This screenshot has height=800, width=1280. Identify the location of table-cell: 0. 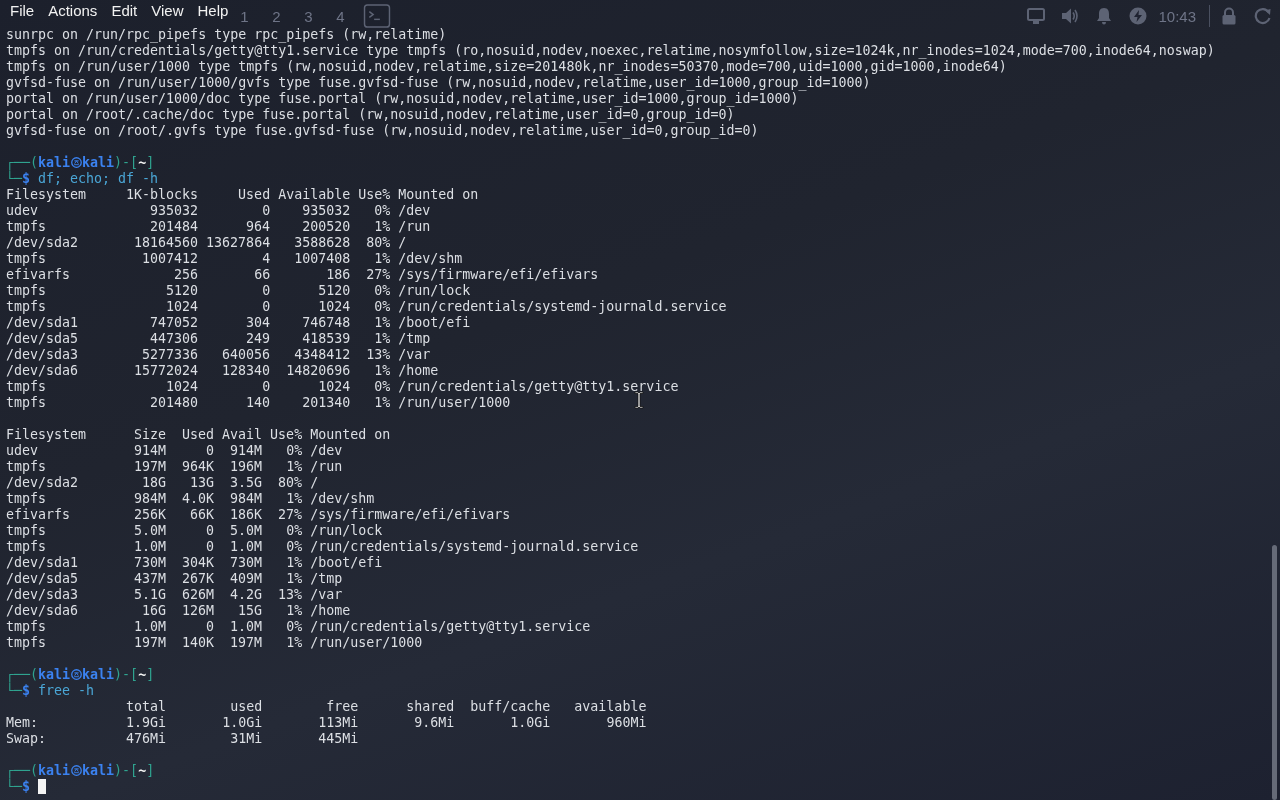
(266, 387).